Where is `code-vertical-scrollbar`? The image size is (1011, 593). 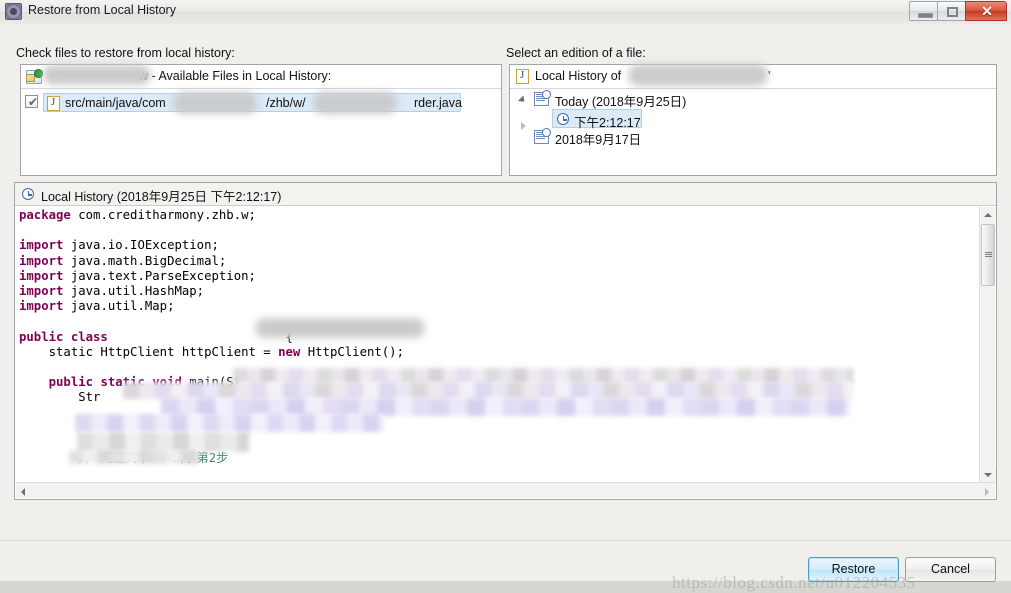
code-vertical-scrollbar is located at coordinates (987, 345).